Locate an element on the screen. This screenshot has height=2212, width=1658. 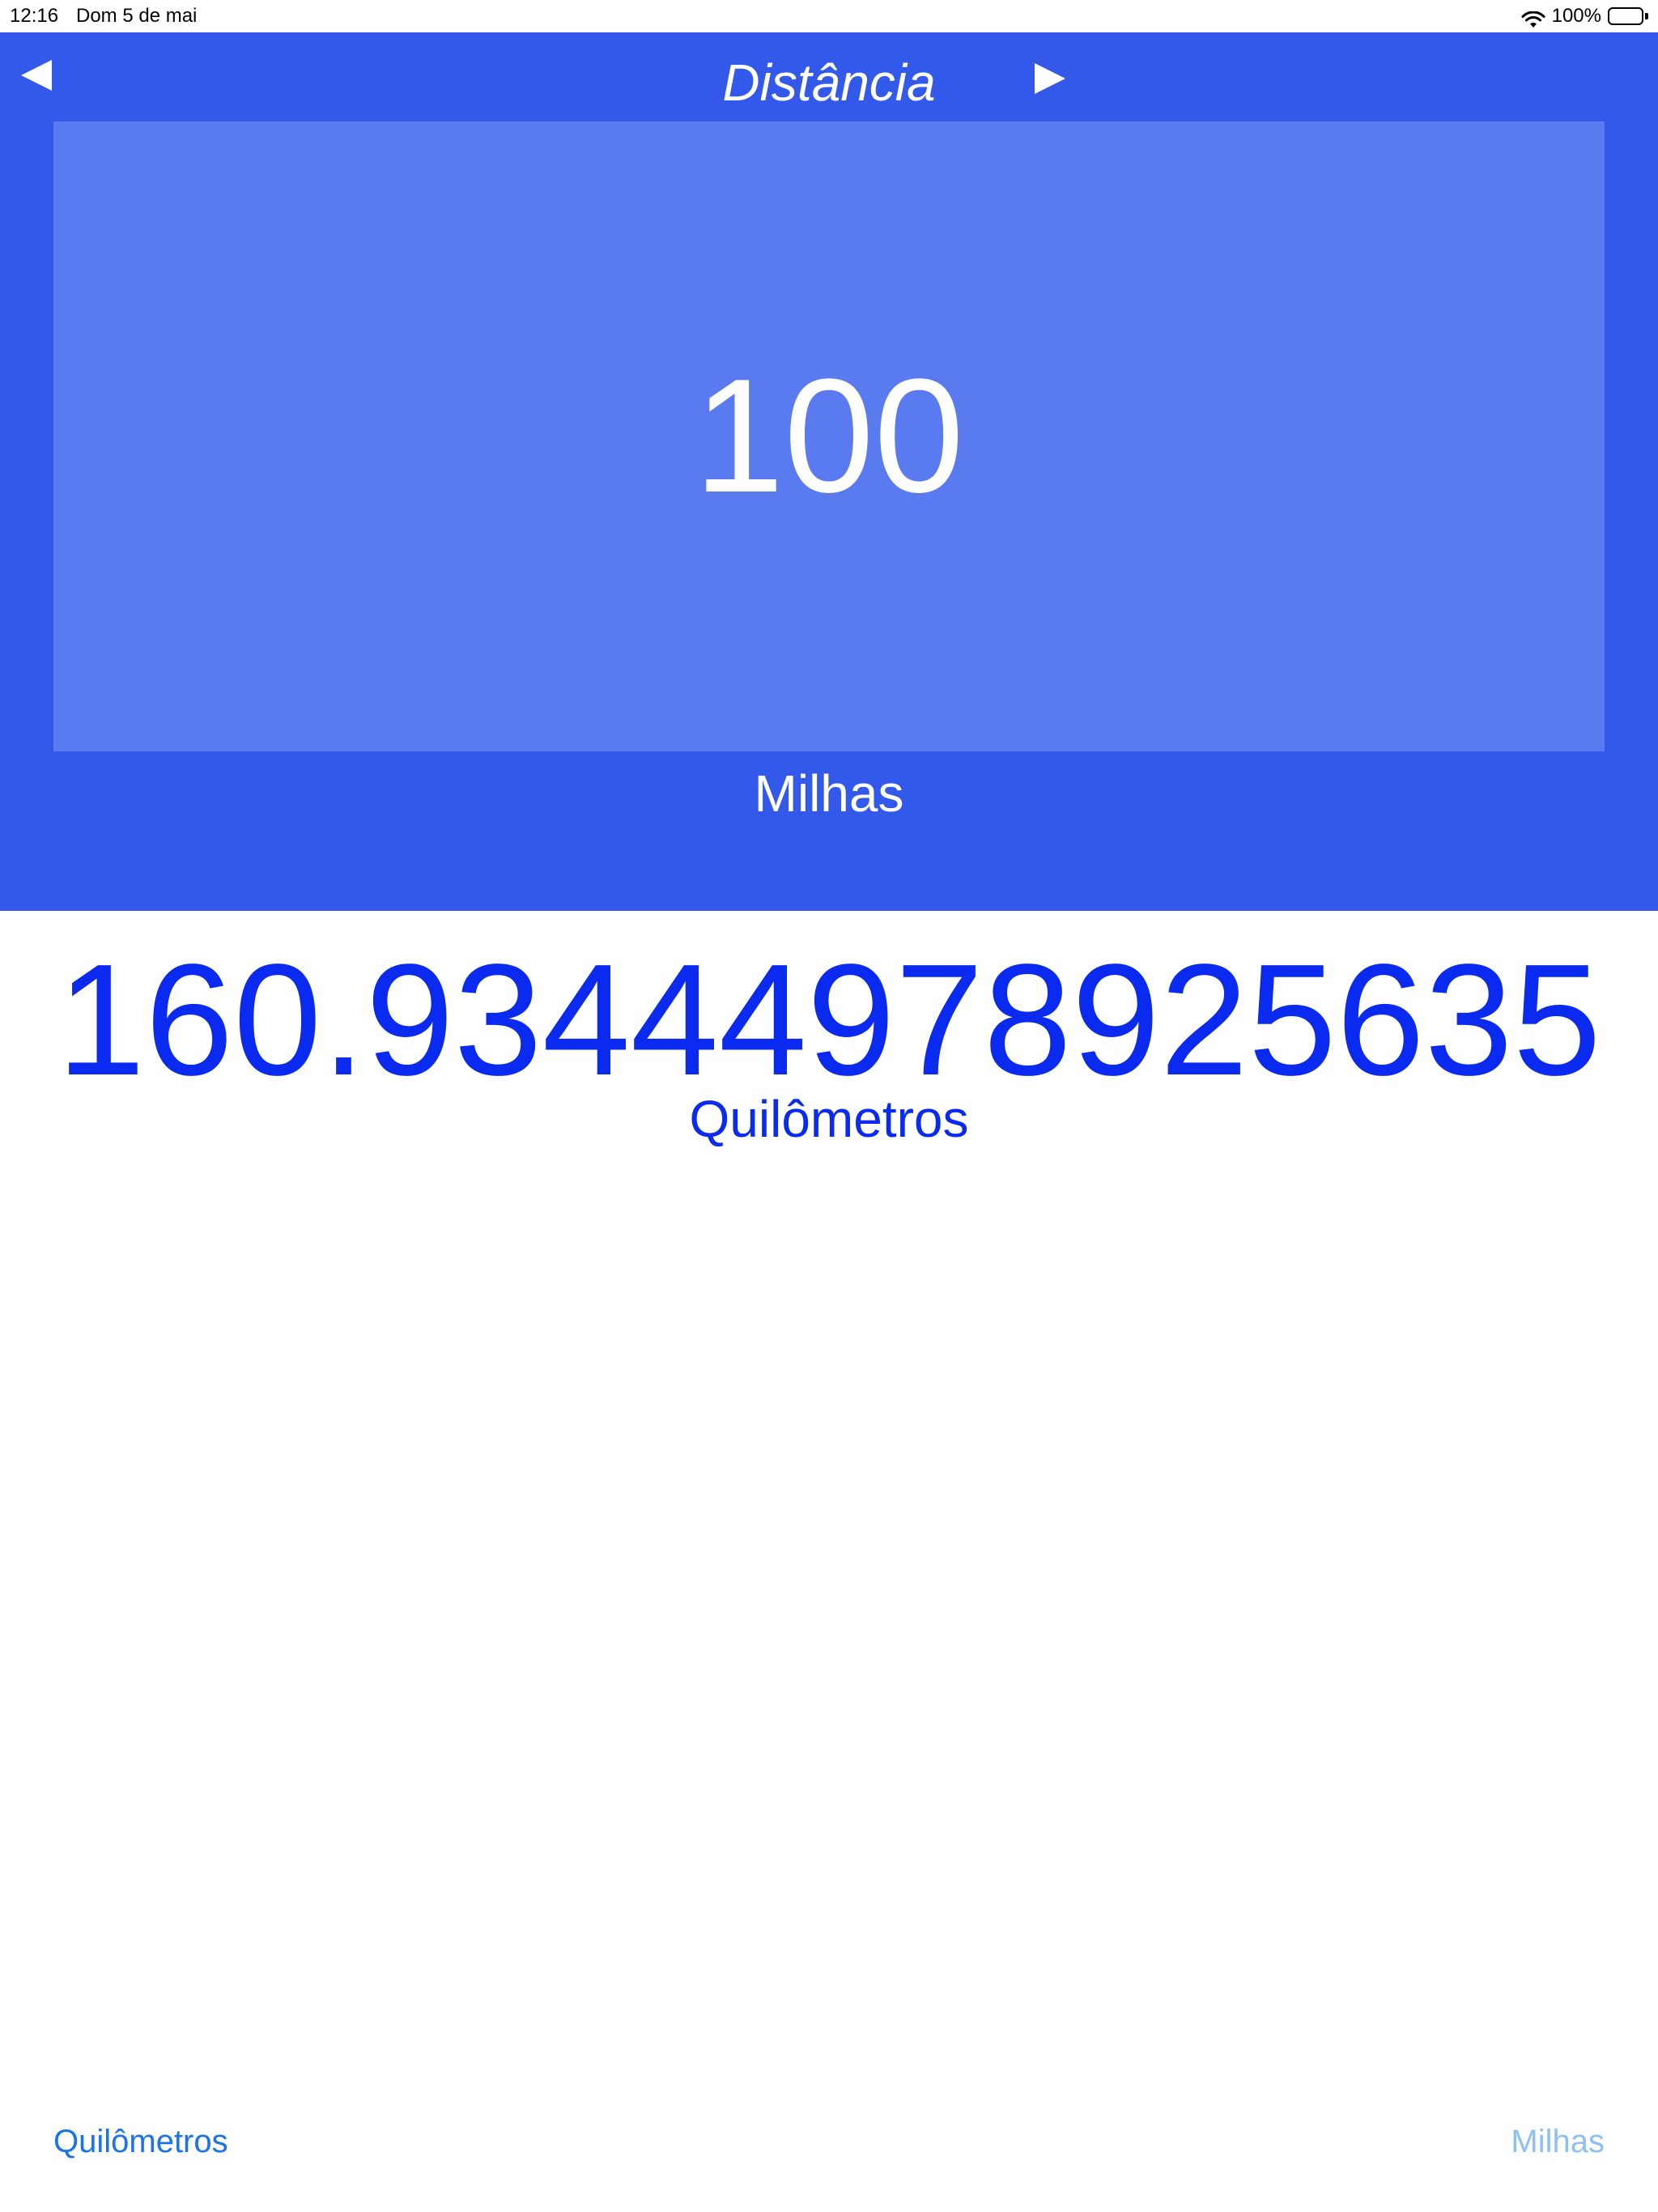
triangle-right-icon is located at coordinates (1050, 79).